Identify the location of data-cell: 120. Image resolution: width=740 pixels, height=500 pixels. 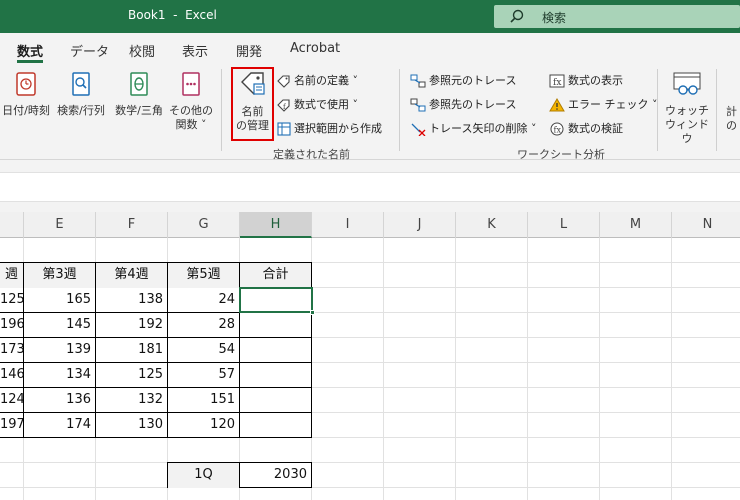
(203, 425).